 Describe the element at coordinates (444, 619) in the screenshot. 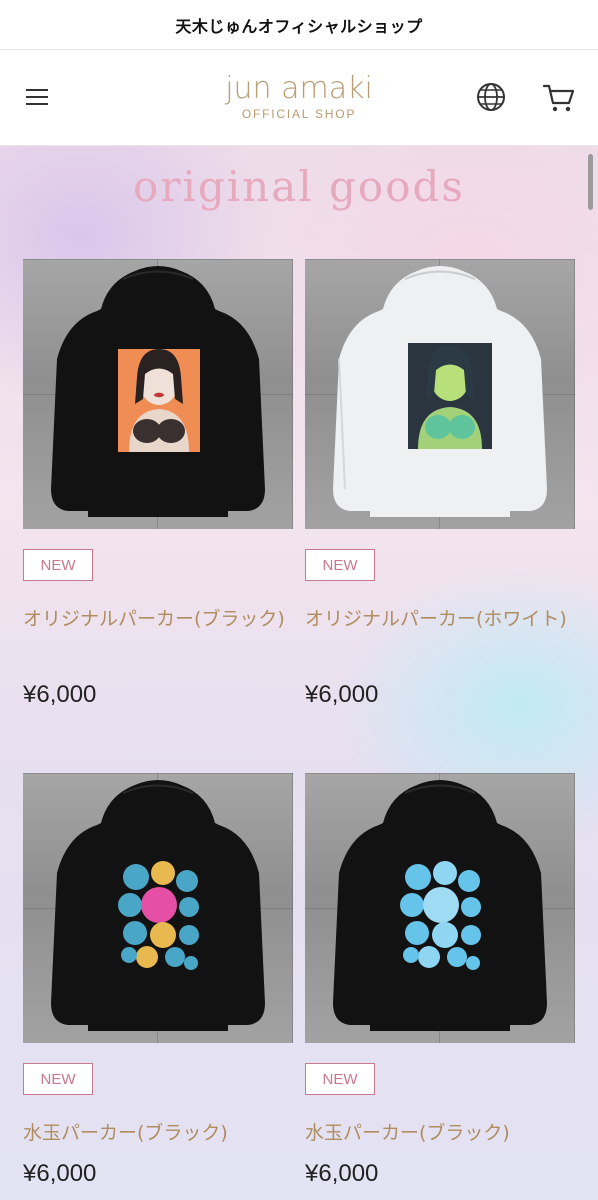

I see `product-name: オリジナルパーカー(ホワイト)` at that location.